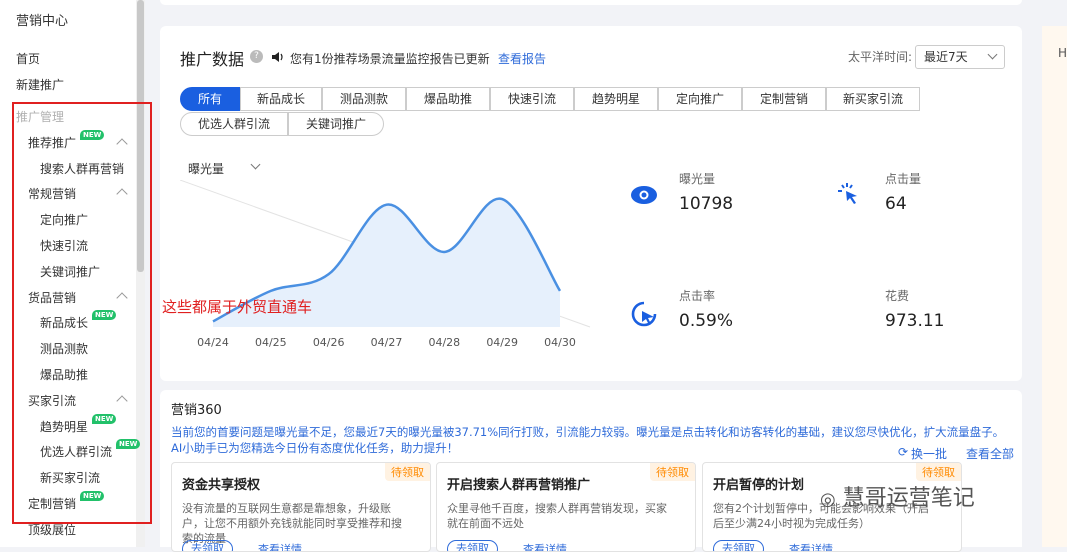  What do you see at coordinates (40, 84) in the screenshot?
I see `sidebar-item-create-promo: 新建推广` at bounding box center [40, 84].